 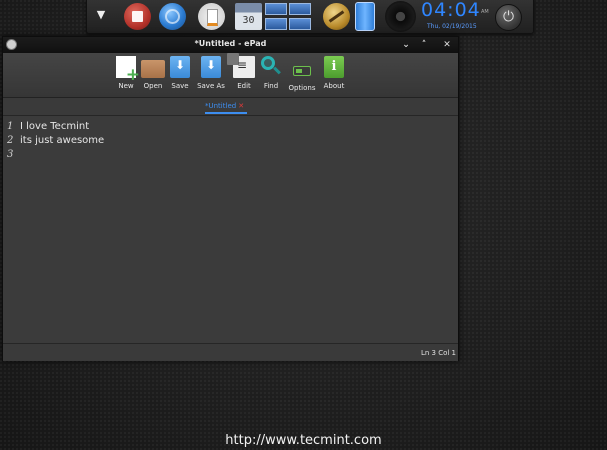 I want to click on save-as-label: Save As, so click(x=211, y=86).